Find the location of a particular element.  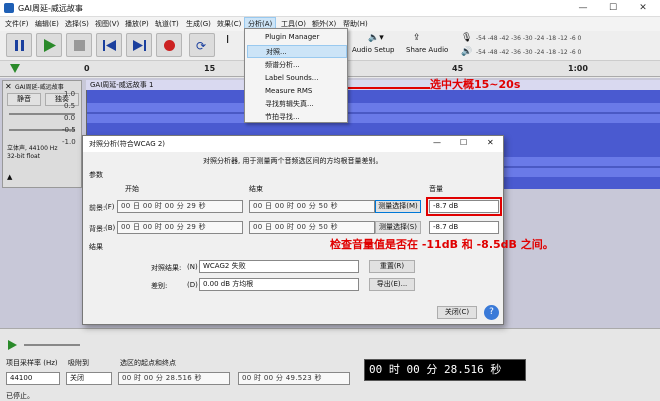

bg-label: 背景: is located at coordinates (97, 229).